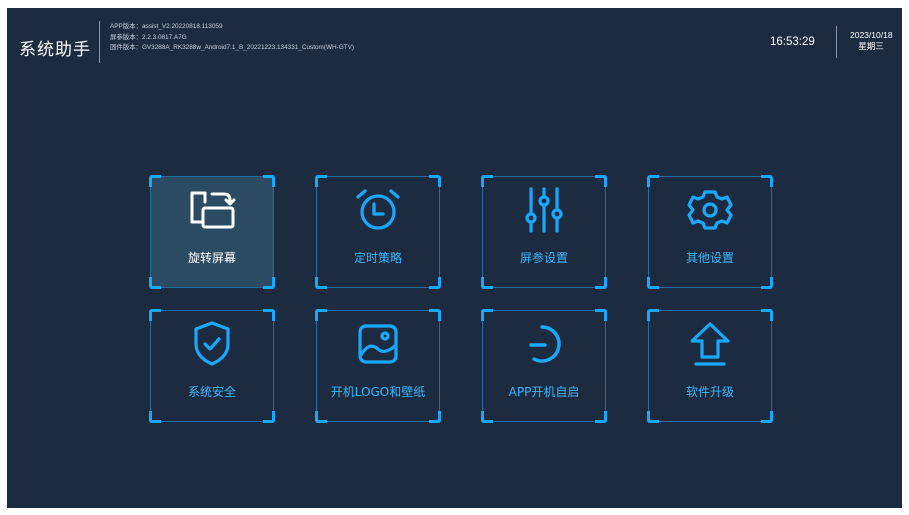 This screenshot has width=909, height=515. I want to click on tile-software-upgrade: 软件升级, so click(710, 366).